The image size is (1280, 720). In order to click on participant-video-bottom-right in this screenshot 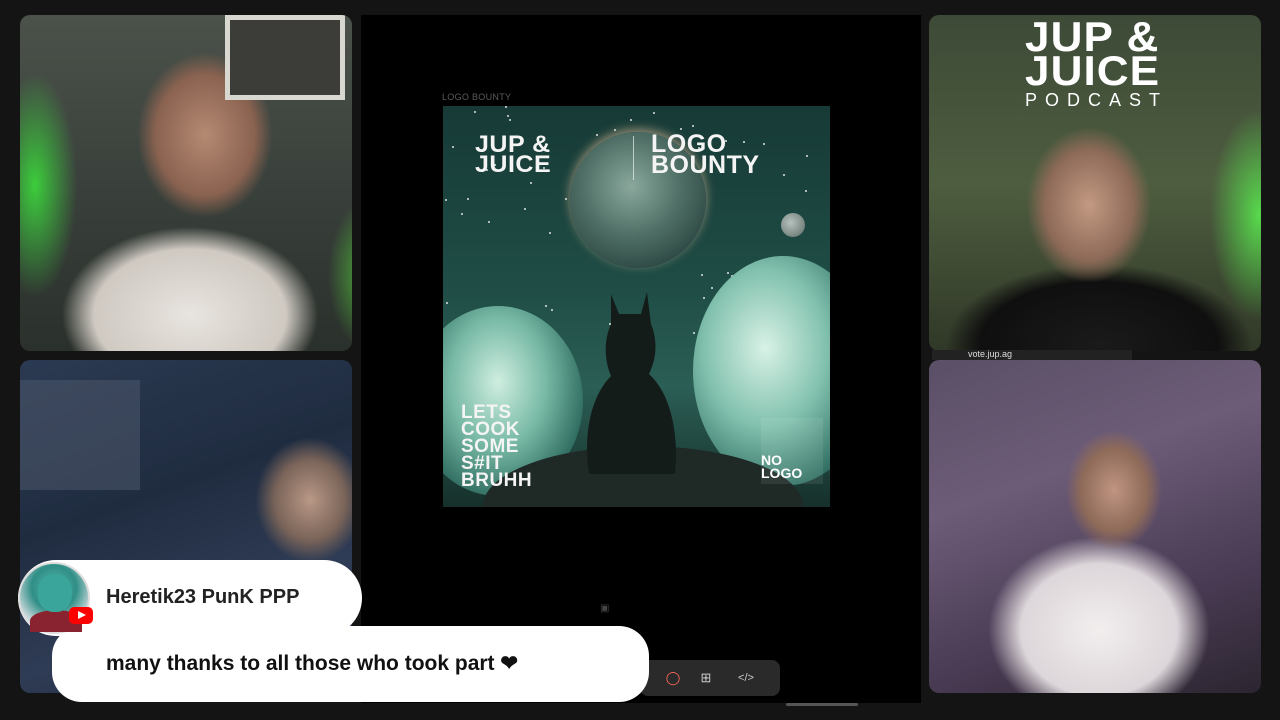, I will do `click(1095, 526)`.